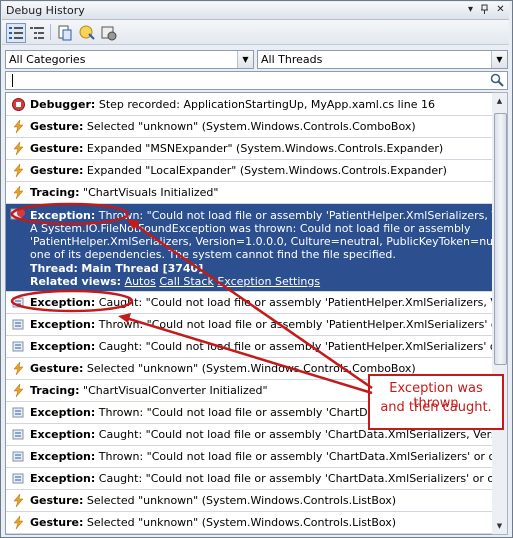  What do you see at coordinates (186, 281) in the screenshot?
I see `call-stack-link: Call Stack` at bounding box center [186, 281].